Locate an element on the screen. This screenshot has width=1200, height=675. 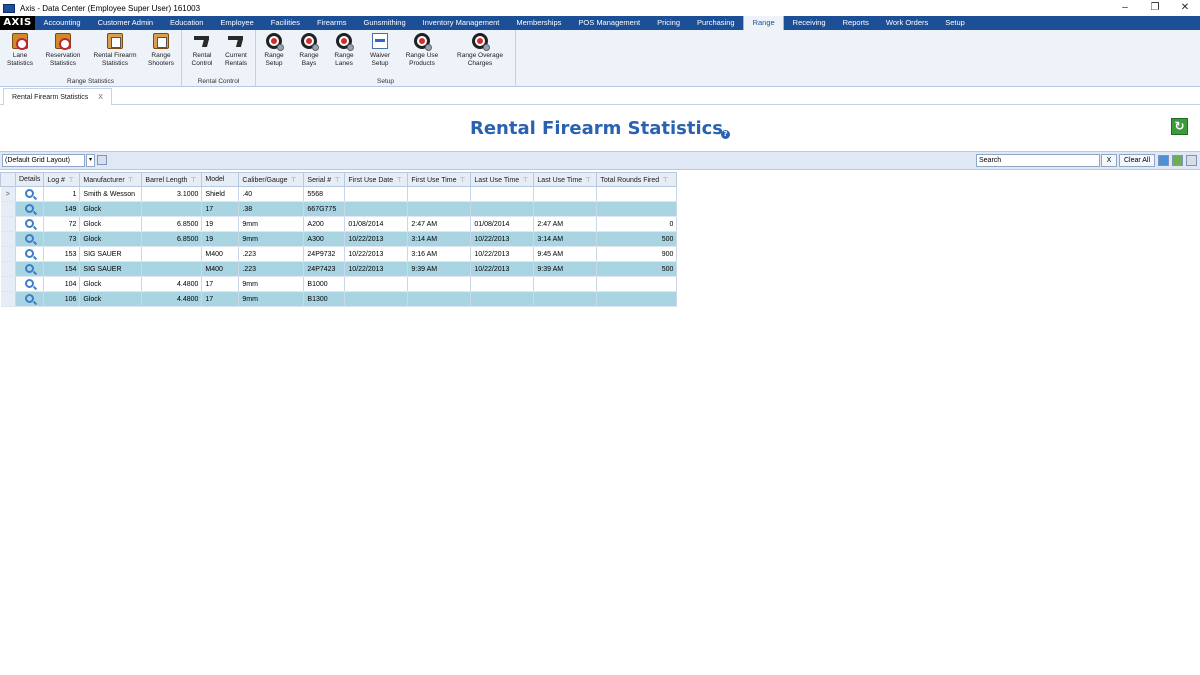
clear-all-button: Clear All is located at coordinates (1137, 160).